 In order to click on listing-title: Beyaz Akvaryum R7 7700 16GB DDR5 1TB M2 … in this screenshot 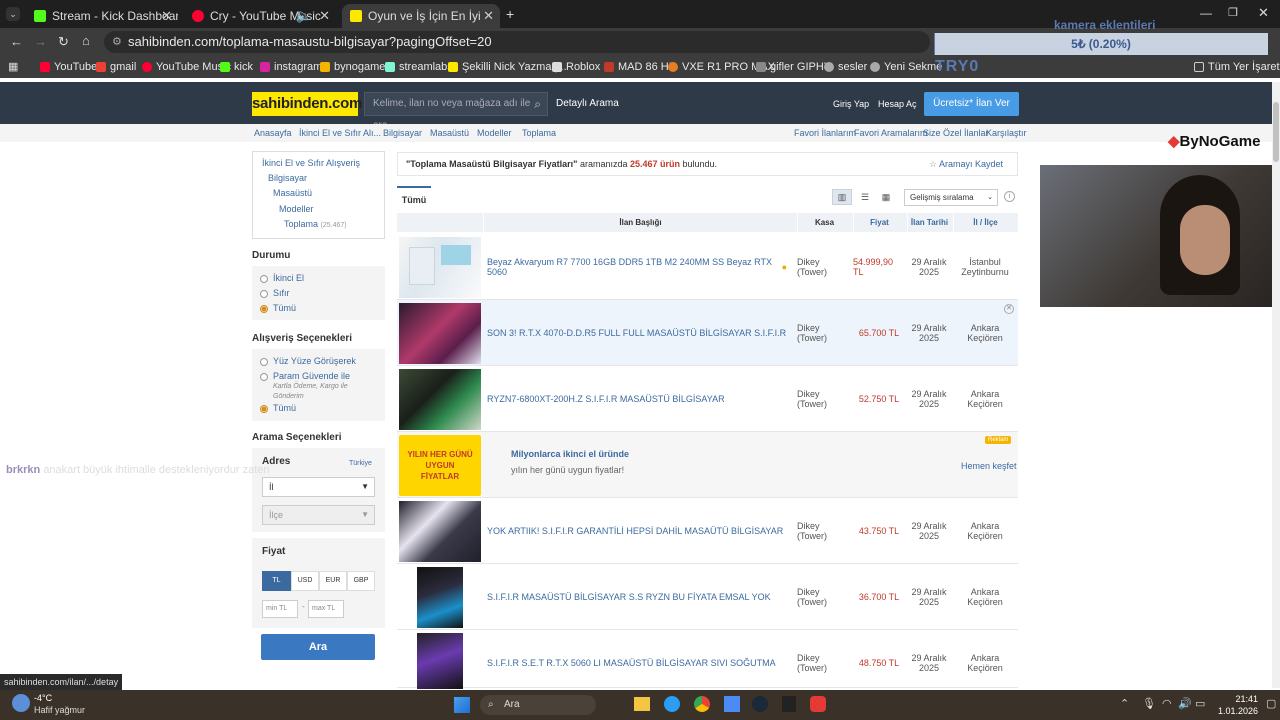, I will do `click(637, 267)`.